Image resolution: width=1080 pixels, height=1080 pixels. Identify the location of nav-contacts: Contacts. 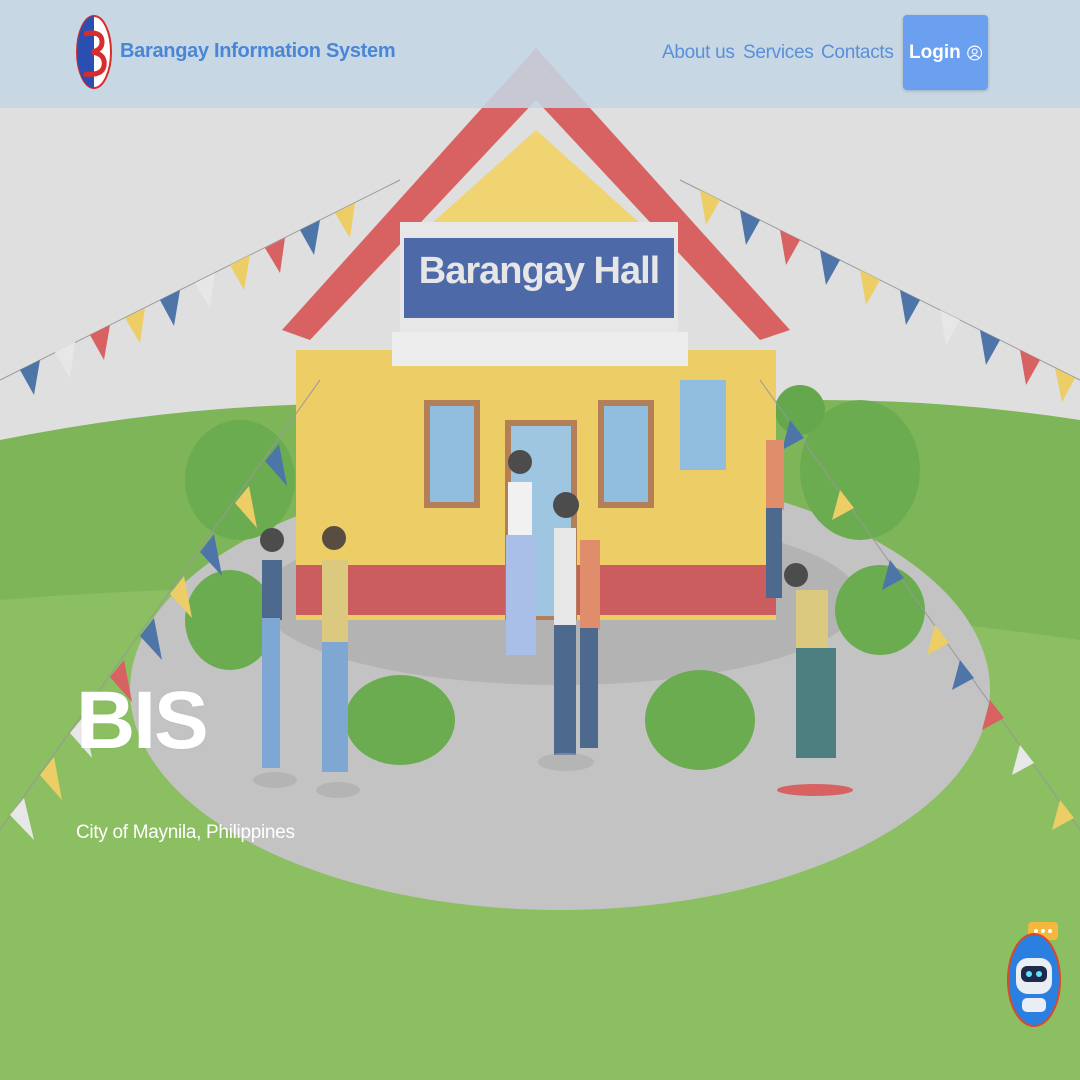
(857, 53).